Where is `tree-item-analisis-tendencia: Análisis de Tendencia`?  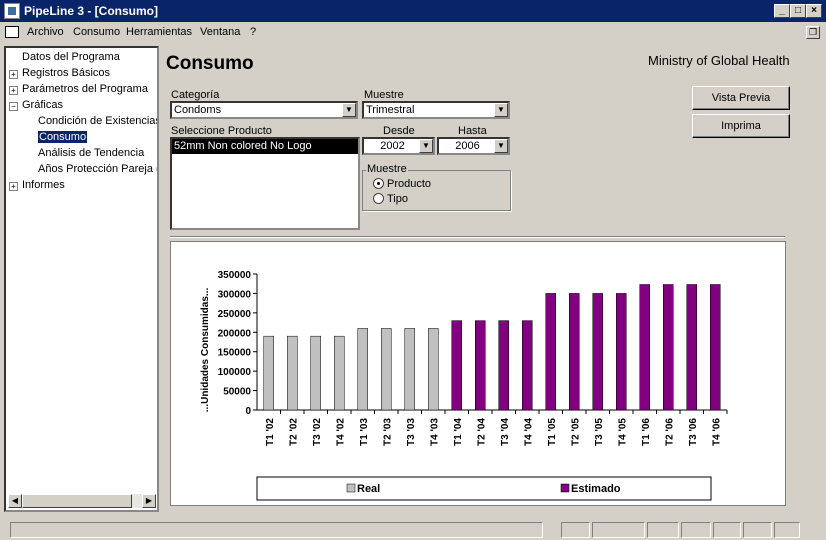
tree-item-analisis-tendencia: Análisis de Tendencia is located at coordinates (91, 153).